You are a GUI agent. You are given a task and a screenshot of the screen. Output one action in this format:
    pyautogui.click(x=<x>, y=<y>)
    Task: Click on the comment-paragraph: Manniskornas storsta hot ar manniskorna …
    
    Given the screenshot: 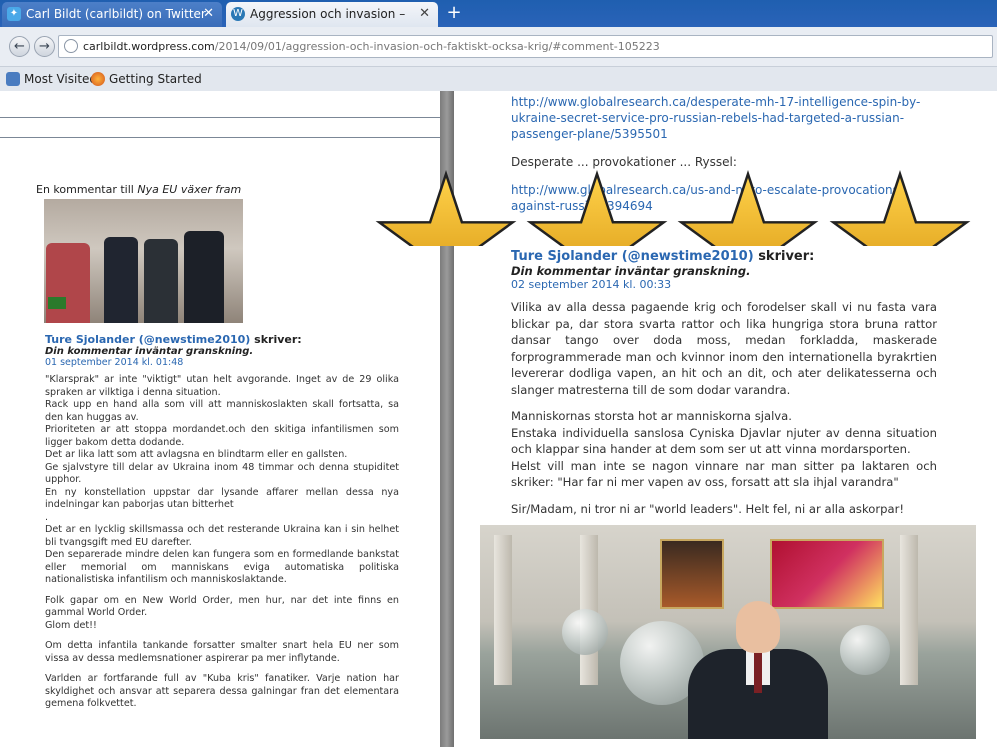 What is the action you would take?
    pyautogui.click(x=724, y=449)
    